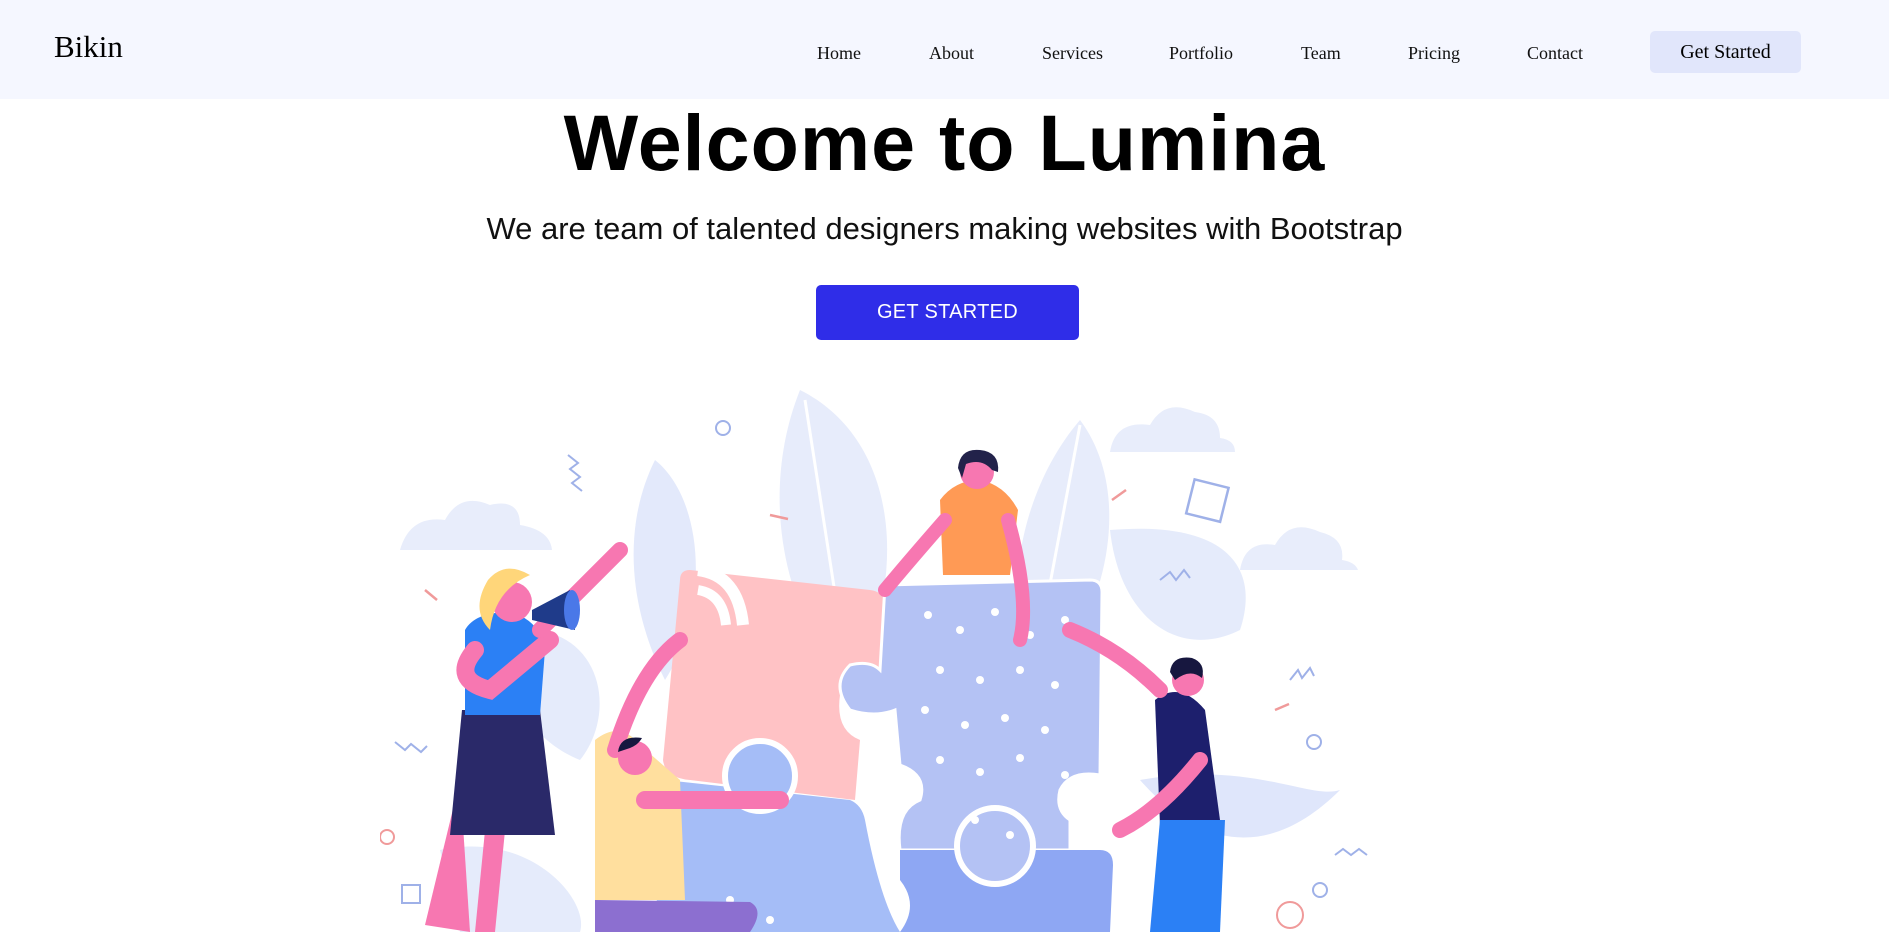 Image resolution: width=1889 pixels, height=932 pixels. I want to click on nav-link-services: Services, so click(1072, 53).